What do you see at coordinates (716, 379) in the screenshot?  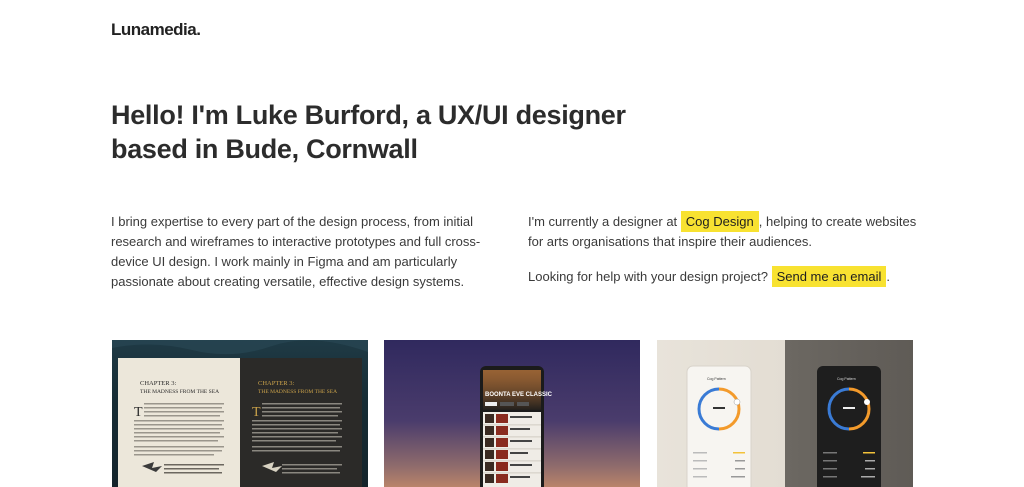 I see `panel-title-light: Cog Pattern` at bounding box center [716, 379].